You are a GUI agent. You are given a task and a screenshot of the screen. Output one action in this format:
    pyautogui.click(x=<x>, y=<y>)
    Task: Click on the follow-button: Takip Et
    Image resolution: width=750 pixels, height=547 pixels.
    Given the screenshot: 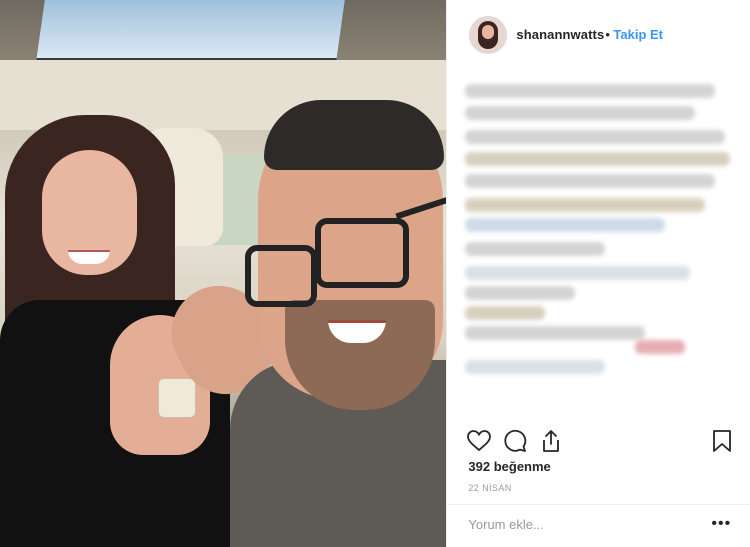 What is the action you would take?
    pyautogui.click(x=638, y=34)
    